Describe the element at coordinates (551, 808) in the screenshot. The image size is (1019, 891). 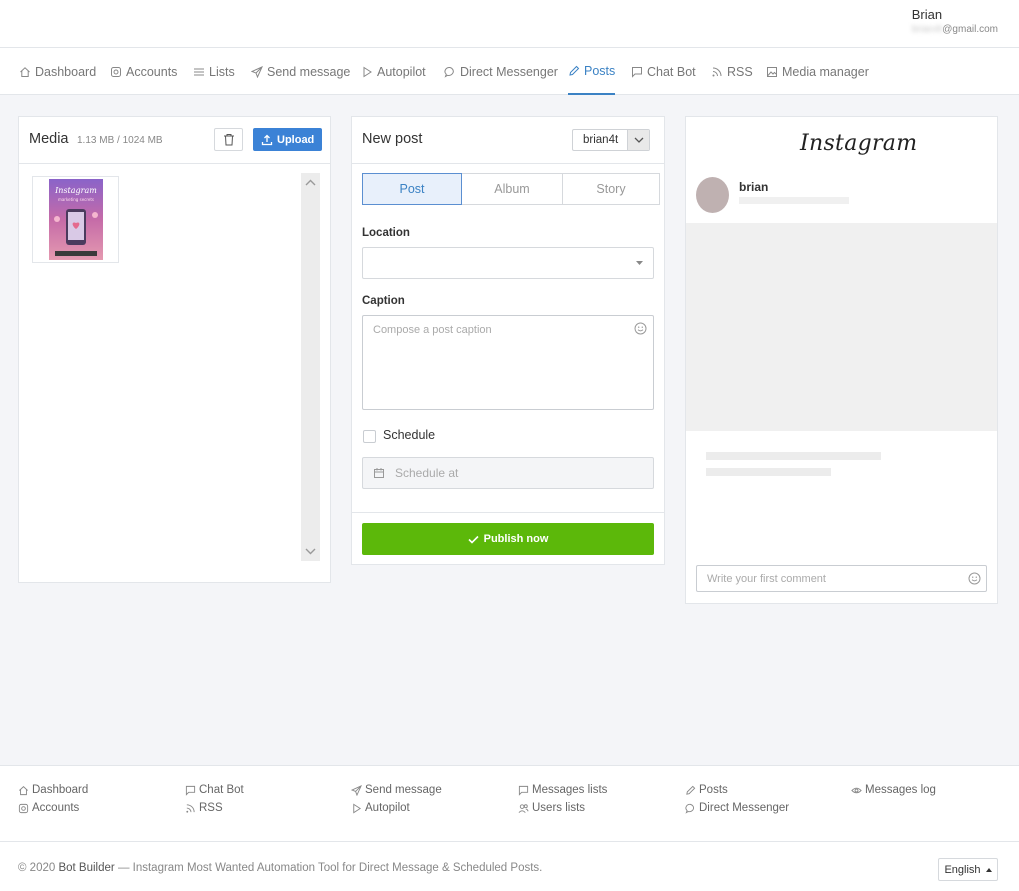
I see `footer-link-users-lists: Users lists` at that location.